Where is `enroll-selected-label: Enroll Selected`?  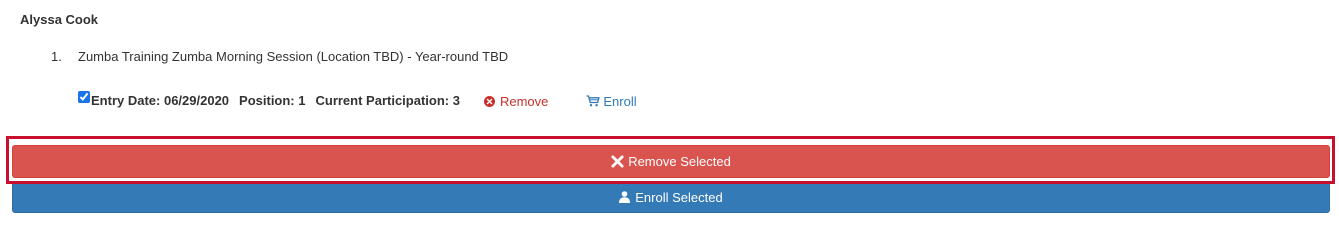 enroll-selected-label: Enroll Selected is located at coordinates (679, 197).